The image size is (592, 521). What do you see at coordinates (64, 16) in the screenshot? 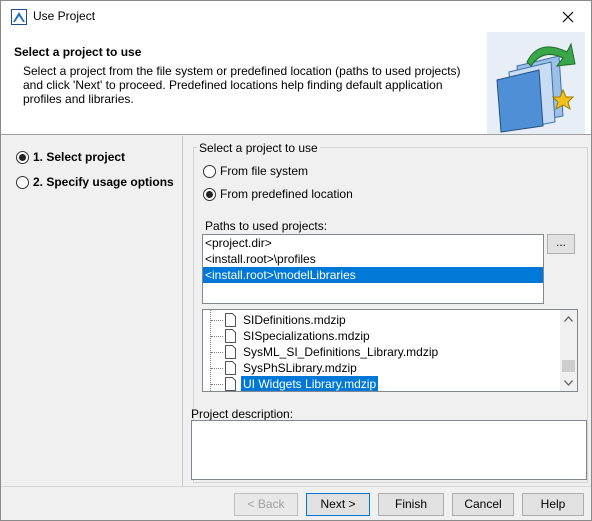
I see `window-title: Use Project` at bounding box center [64, 16].